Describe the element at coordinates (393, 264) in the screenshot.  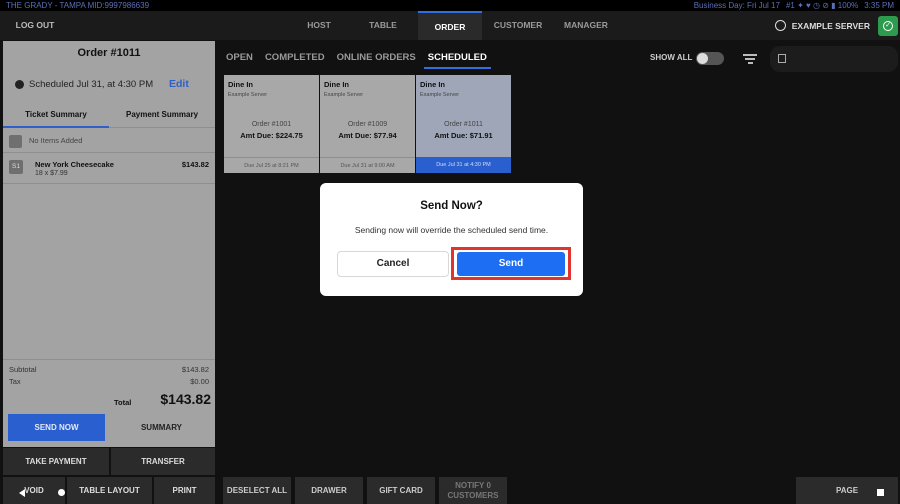
I see `cancel-button: Cancel` at that location.